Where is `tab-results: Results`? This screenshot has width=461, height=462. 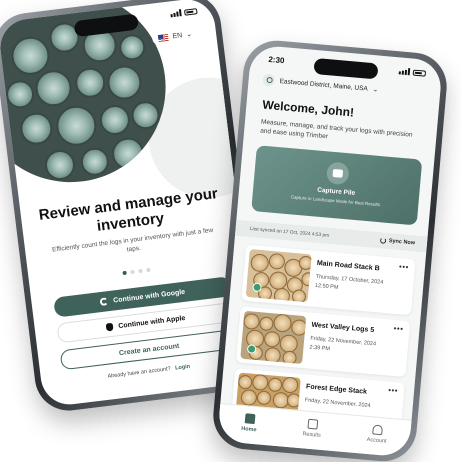
tab-results: Results is located at coordinates (312, 428).